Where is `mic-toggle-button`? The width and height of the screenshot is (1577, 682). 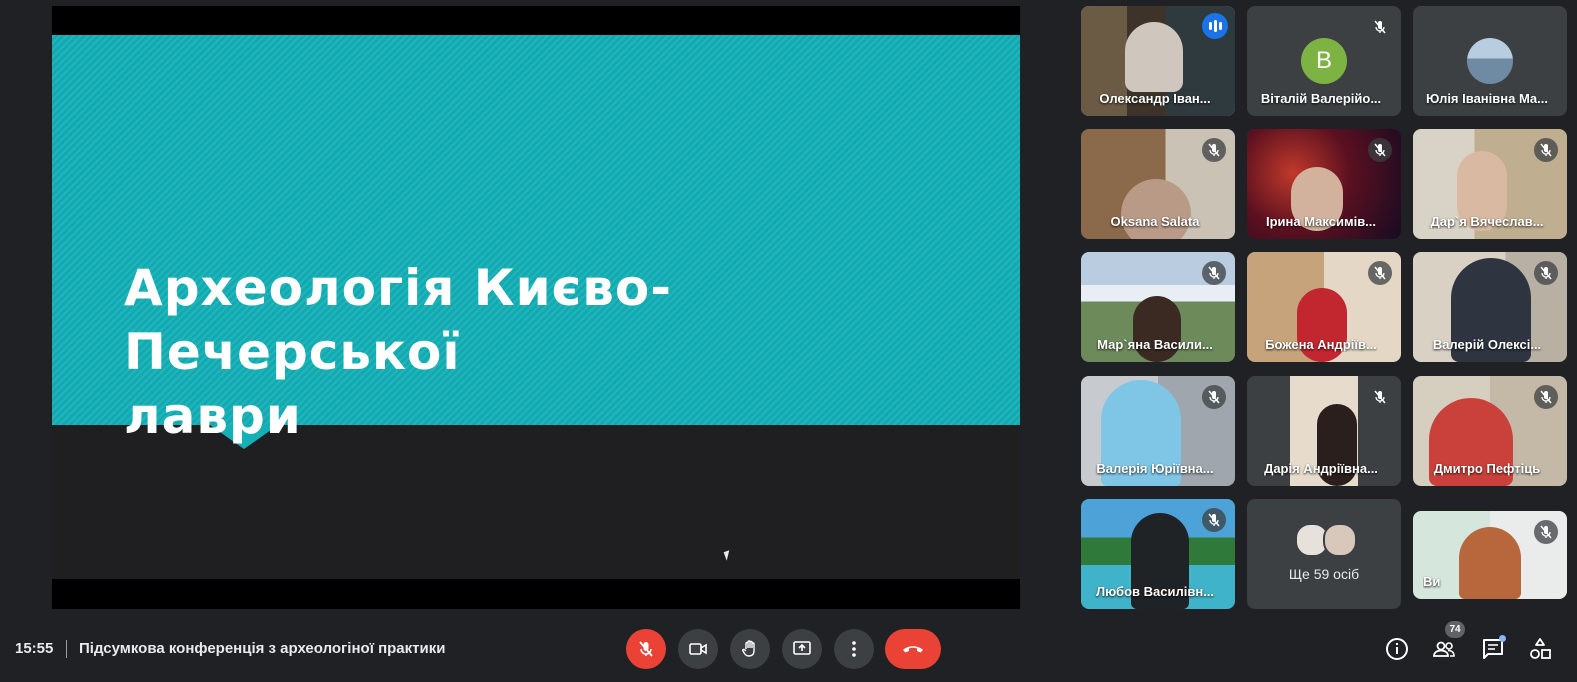 mic-toggle-button is located at coordinates (646, 649).